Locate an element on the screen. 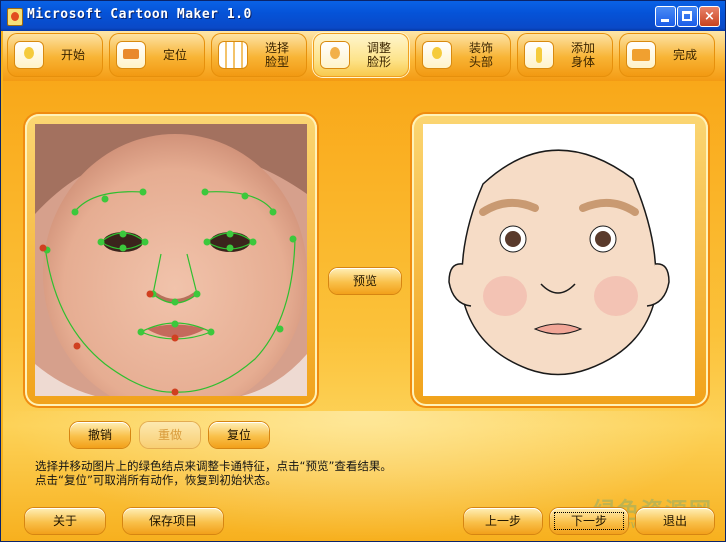  instruction-line-2: 点击“复位”可取消所有动作，恢复到初始状态。 is located at coordinates (156, 480).